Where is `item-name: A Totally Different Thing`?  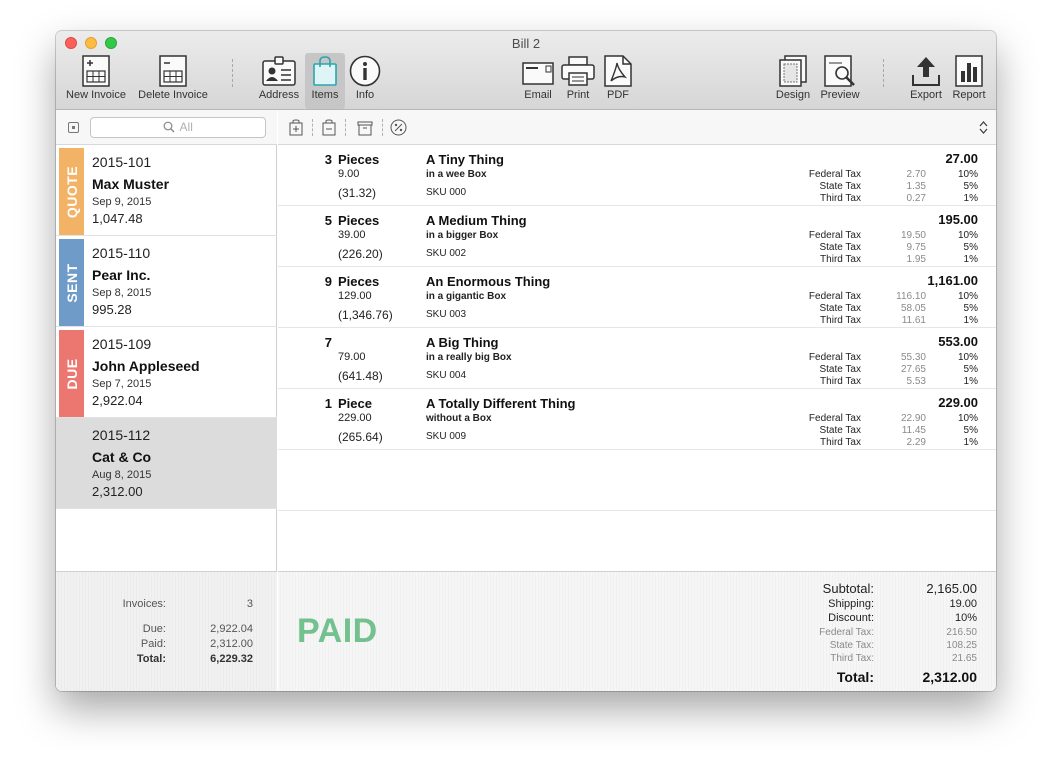
item-name: A Totally Different Thing is located at coordinates (501, 403).